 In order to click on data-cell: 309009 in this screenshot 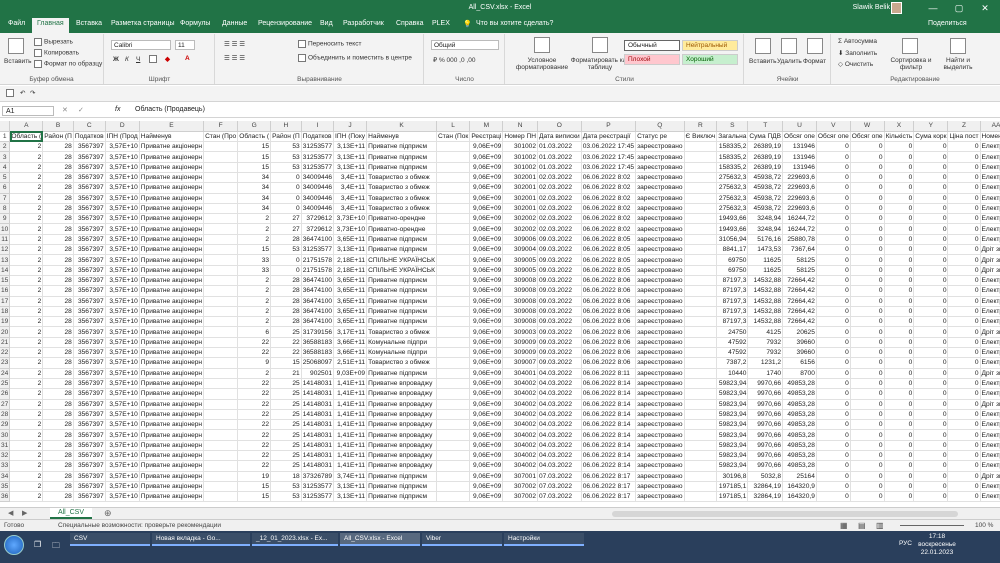, I will do `click(520, 353)`.